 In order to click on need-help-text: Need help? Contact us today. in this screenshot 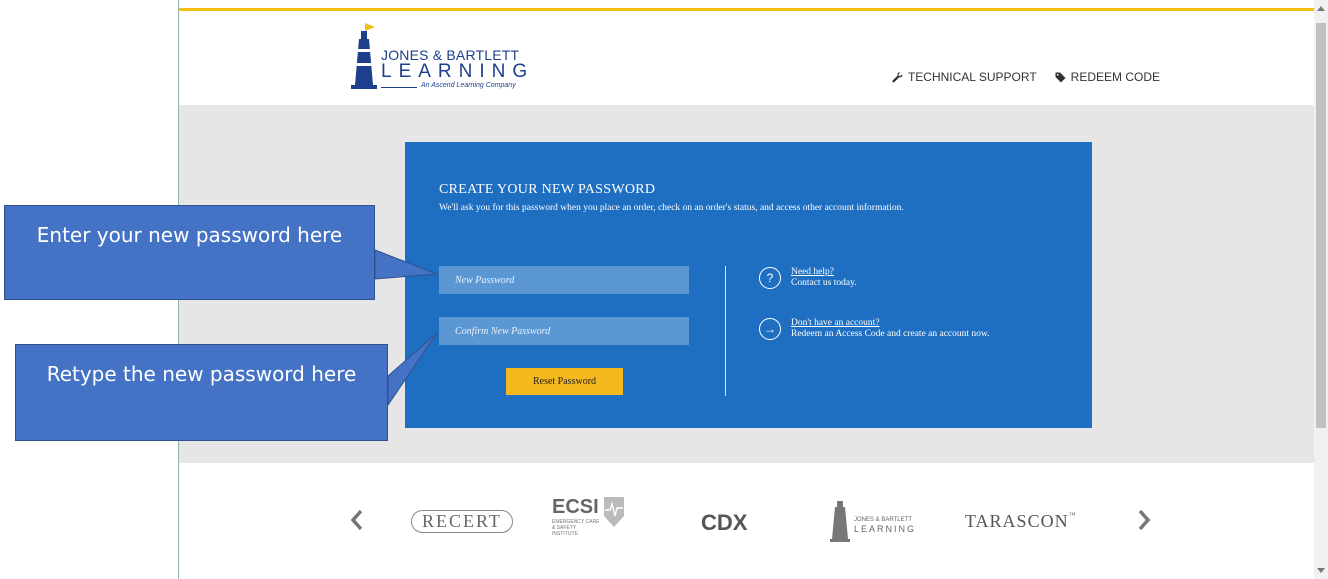, I will do `click(824, 278)`.